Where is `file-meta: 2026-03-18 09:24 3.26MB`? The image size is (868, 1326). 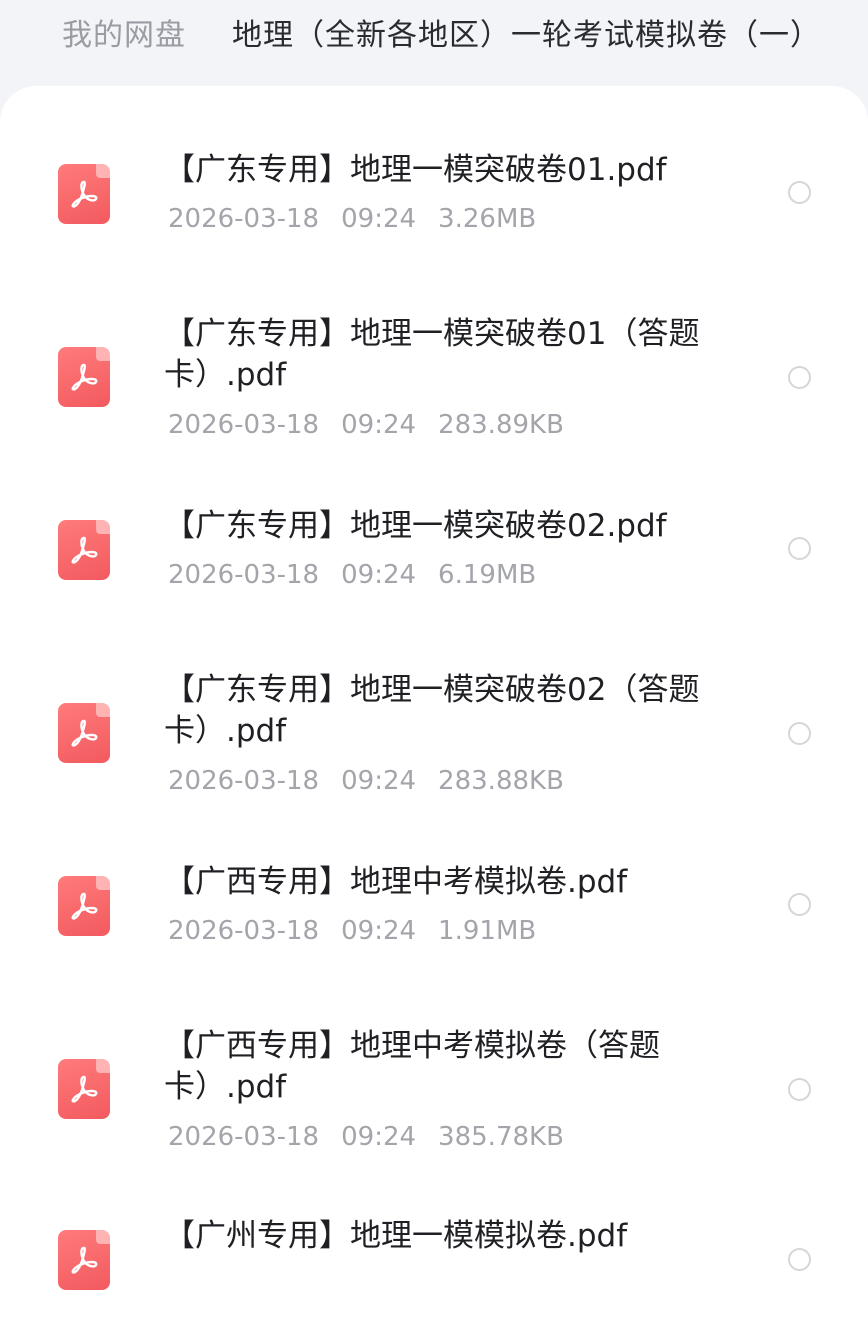 file-meta: 2026-03-18 09:24 3.26MB is located at coordinates (363, 219).